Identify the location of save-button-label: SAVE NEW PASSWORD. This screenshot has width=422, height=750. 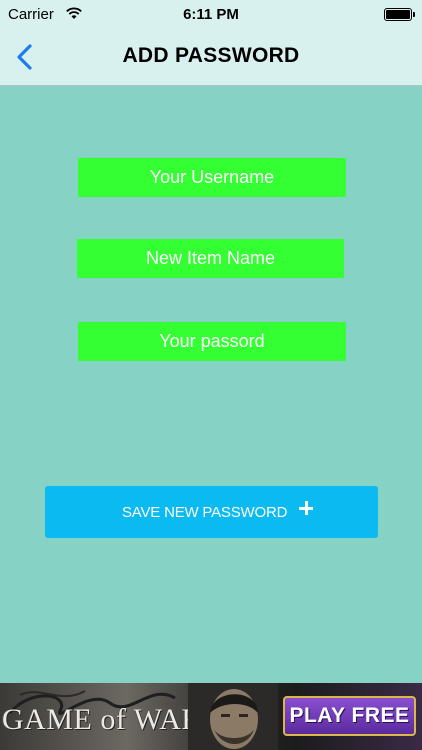
(205, 512).